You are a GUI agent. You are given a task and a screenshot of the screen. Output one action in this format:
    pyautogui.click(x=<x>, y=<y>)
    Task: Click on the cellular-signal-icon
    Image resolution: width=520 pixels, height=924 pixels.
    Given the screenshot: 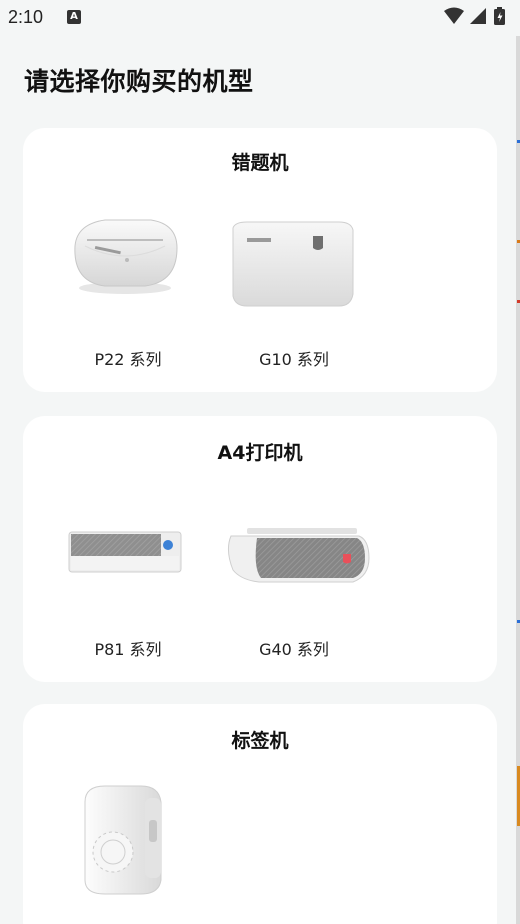 What is the action you would take?
    pyautogui.click(x=478, y=16)
    